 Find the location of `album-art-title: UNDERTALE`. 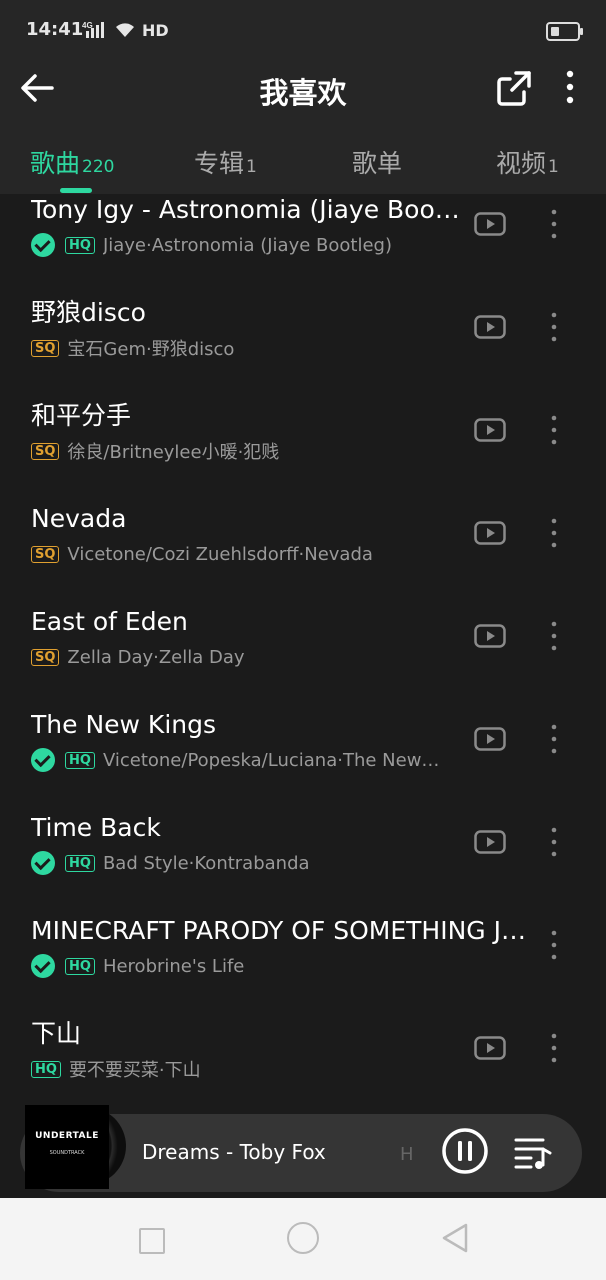

album-art-title: UNDERTALE is located at coordinates (67, 1136).